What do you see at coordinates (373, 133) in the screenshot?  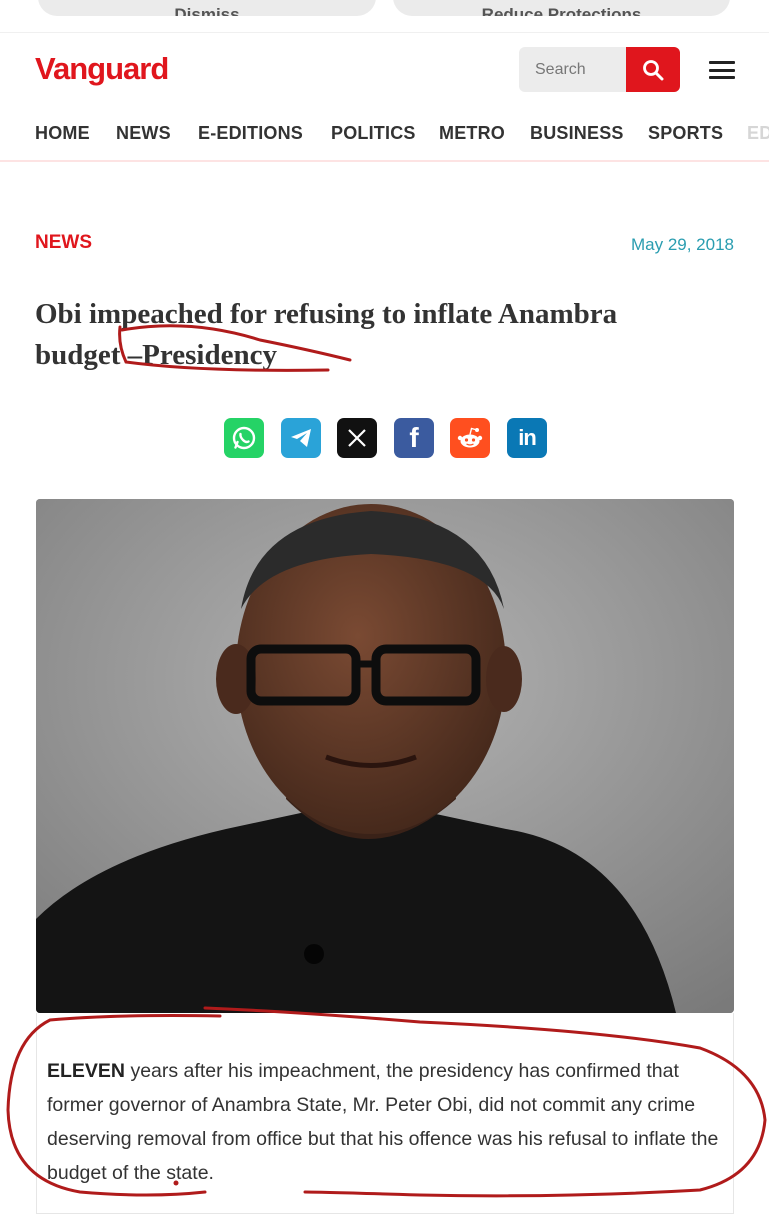 I see `nav-politics: POLITICS` at bounding box center [373, 133].